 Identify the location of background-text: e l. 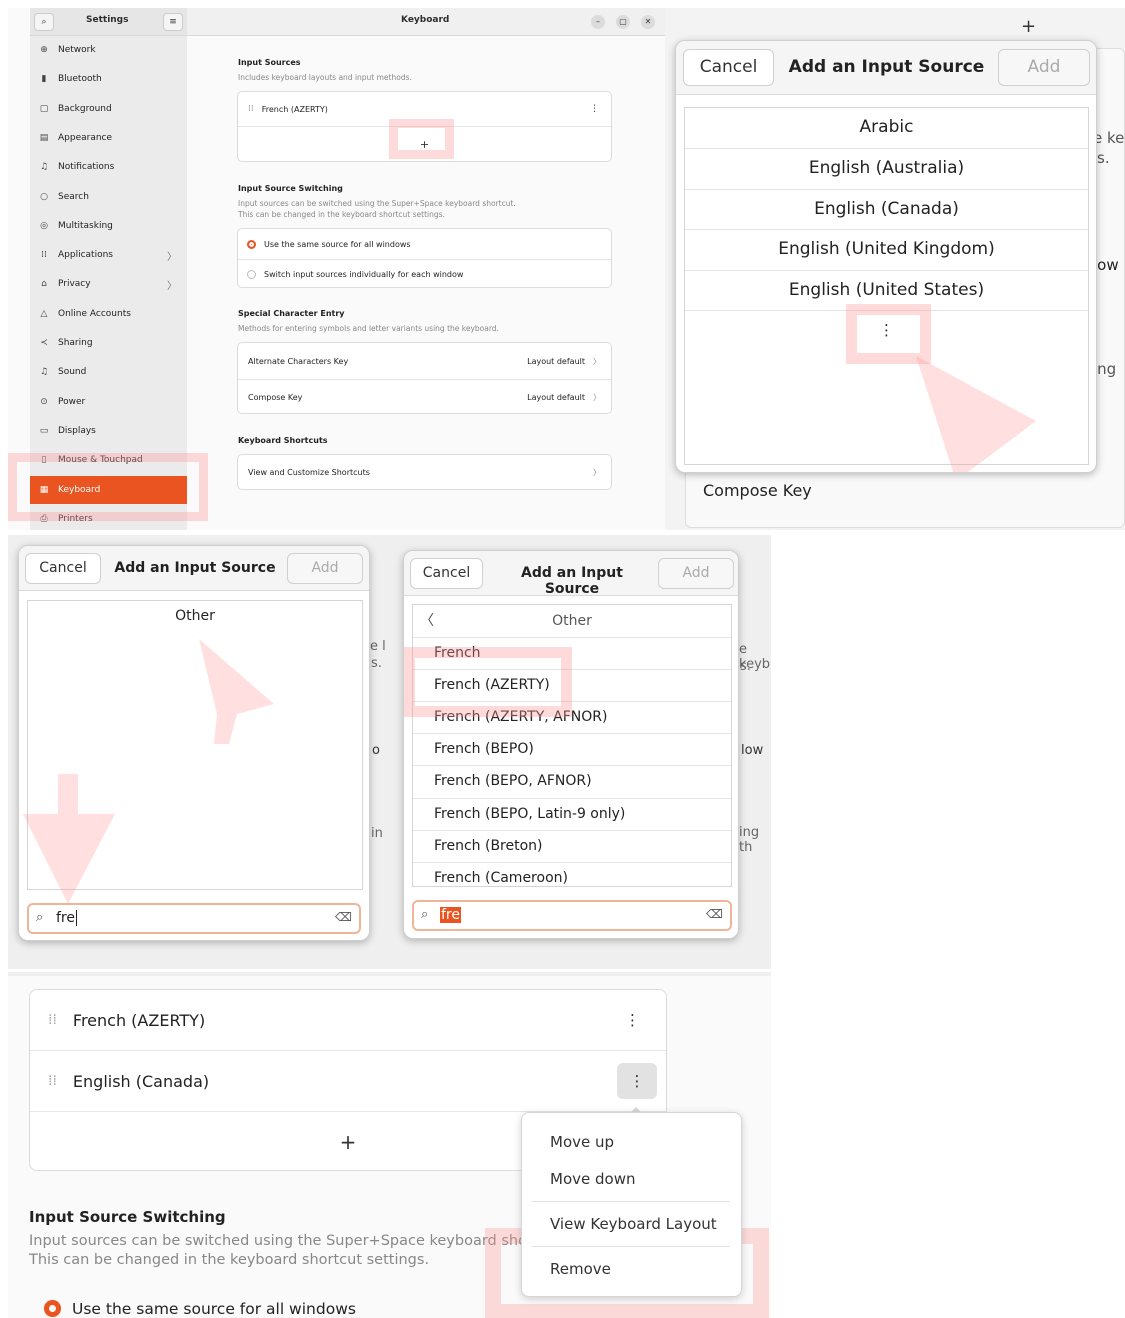
(378, 646).